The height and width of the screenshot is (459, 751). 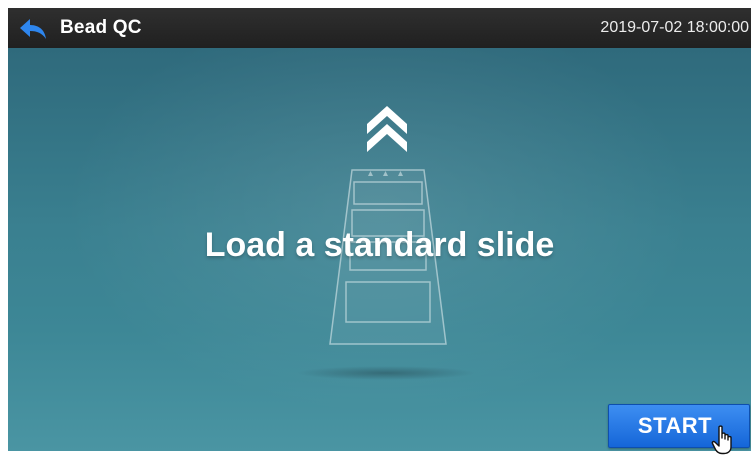 I want to click on instruction-message: Load a standard slide, so click(x=379, y=245).